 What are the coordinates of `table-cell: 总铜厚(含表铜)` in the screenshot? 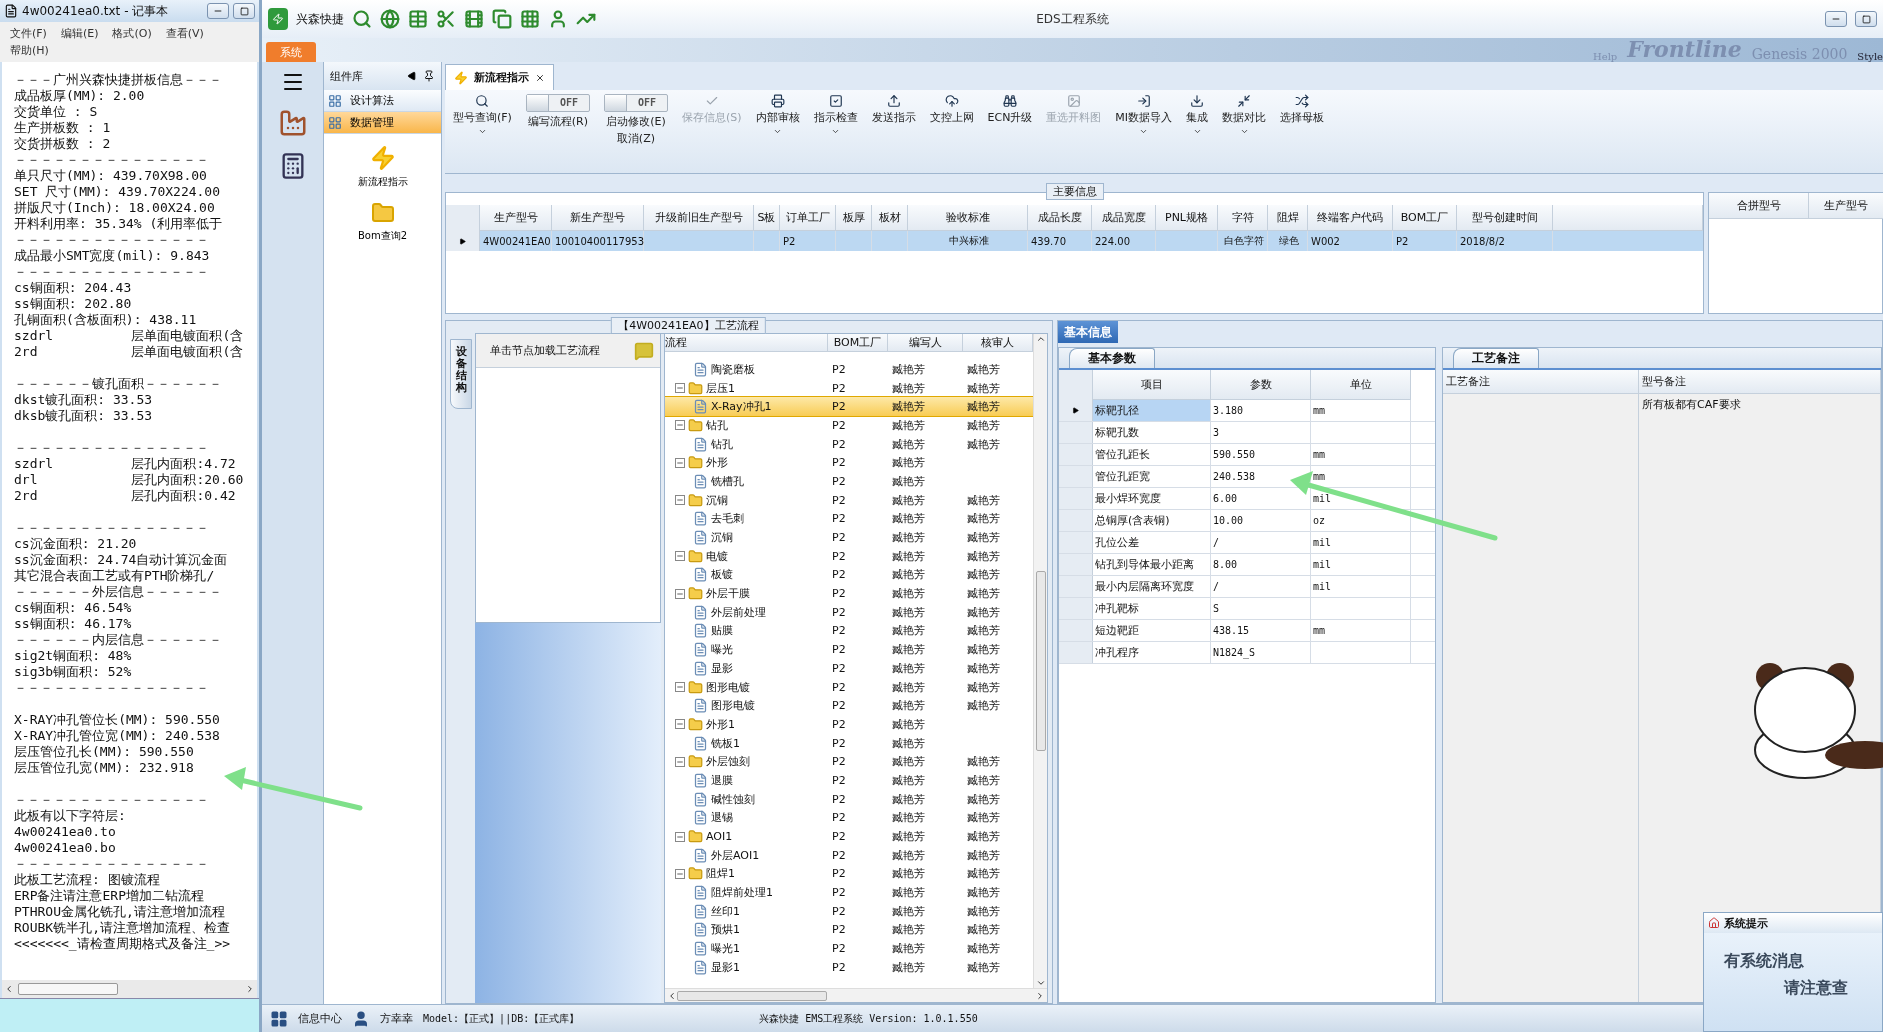 It's located at (1152, 520).